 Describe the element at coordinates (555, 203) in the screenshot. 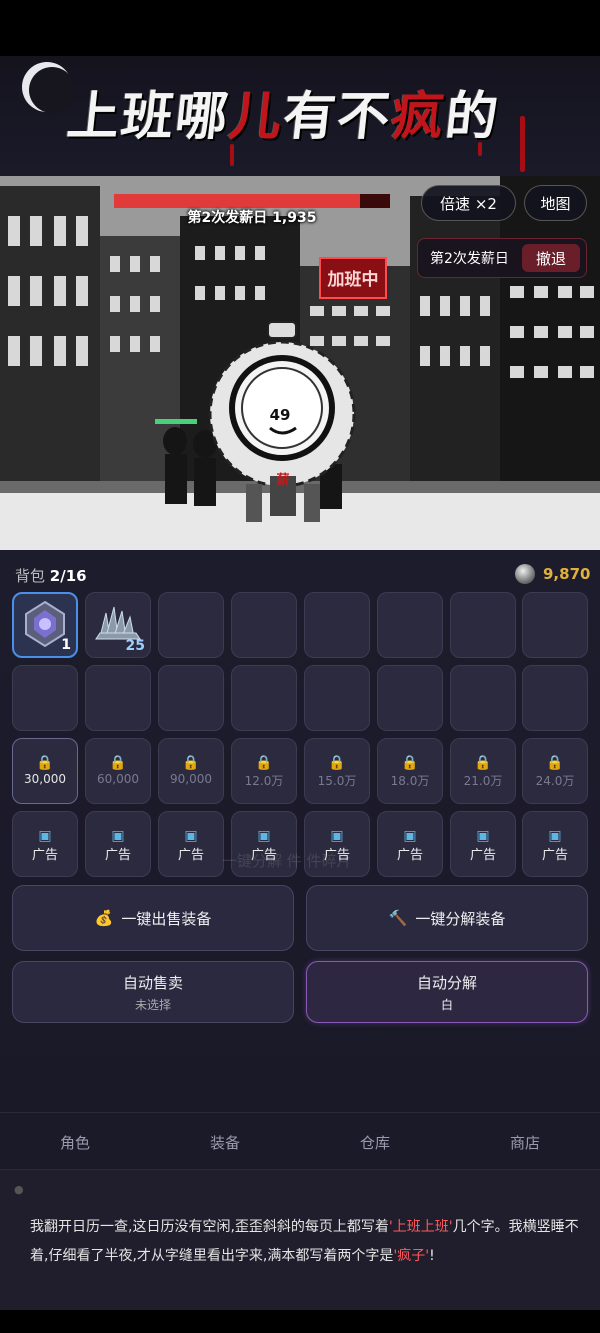

I see `map-button: 地图` at that location.